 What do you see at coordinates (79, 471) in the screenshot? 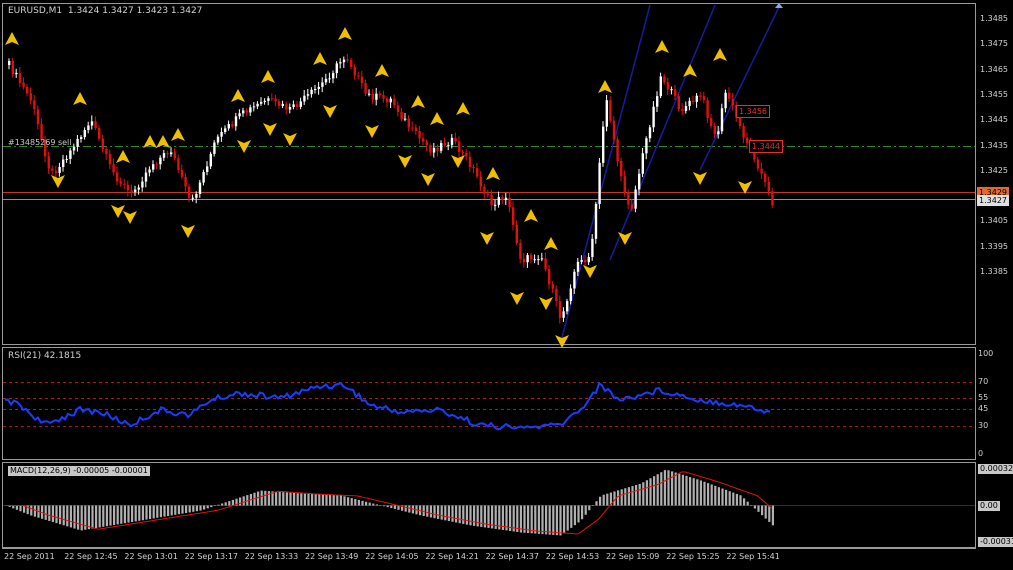
I see `macd-label: MACD(12,26,9) -0.00005 -0.00001` at bounding box center [79, 471].